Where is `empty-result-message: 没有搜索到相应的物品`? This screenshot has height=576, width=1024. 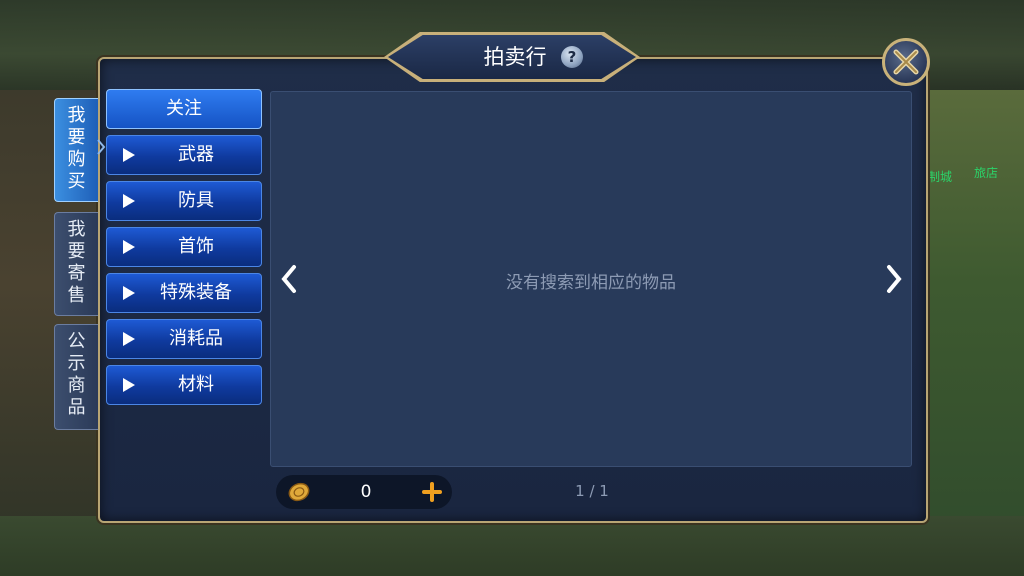
empty-result-message: 没有搜索到相应的物品 is located at coordinates (591, 283).